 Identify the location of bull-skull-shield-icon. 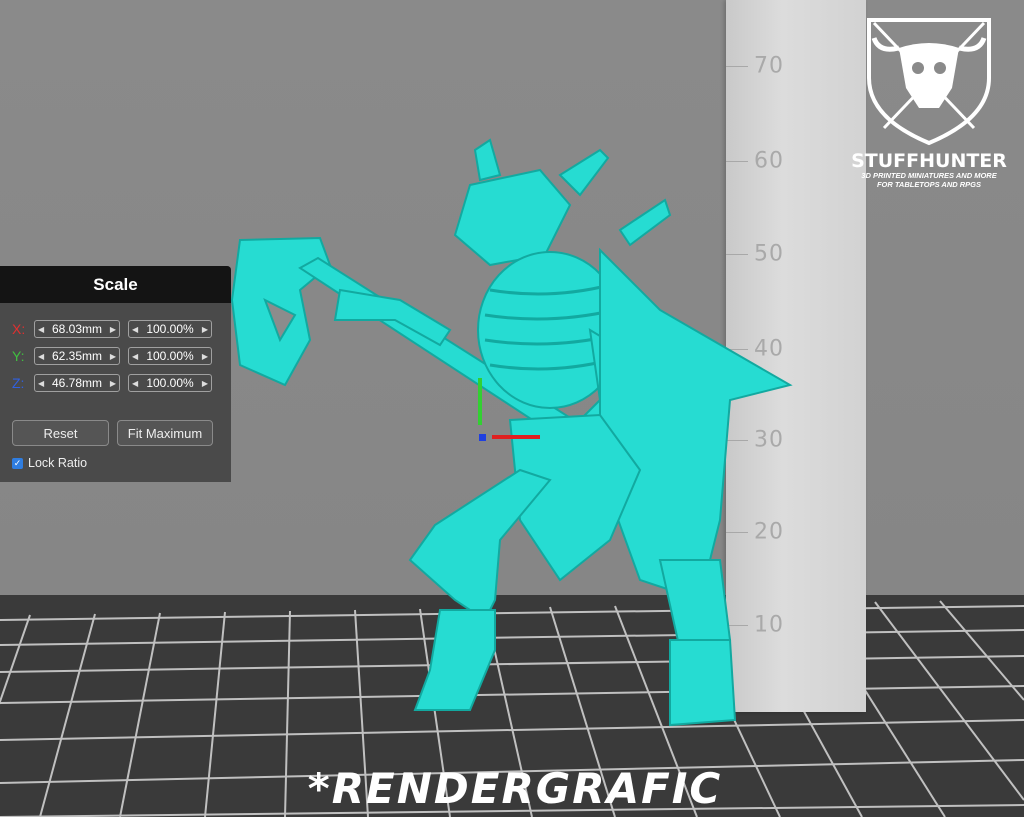
(929, 82).